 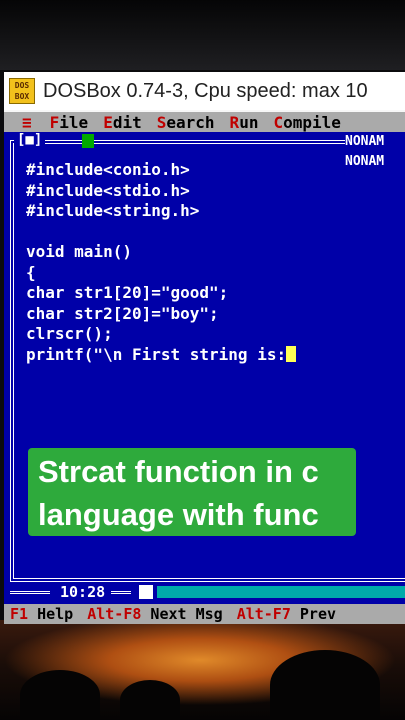 I want to click on title-bar: DOS BOX DOSBox 0.74-3, Cpu speed: max 10, so click(x=204, y=91).